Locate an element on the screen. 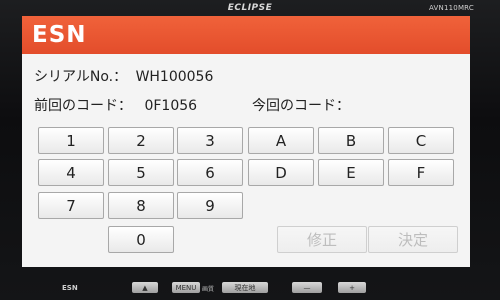 The height and width of the screenshot is (300, 500). key-c: C is located at coordinates (421, 140).